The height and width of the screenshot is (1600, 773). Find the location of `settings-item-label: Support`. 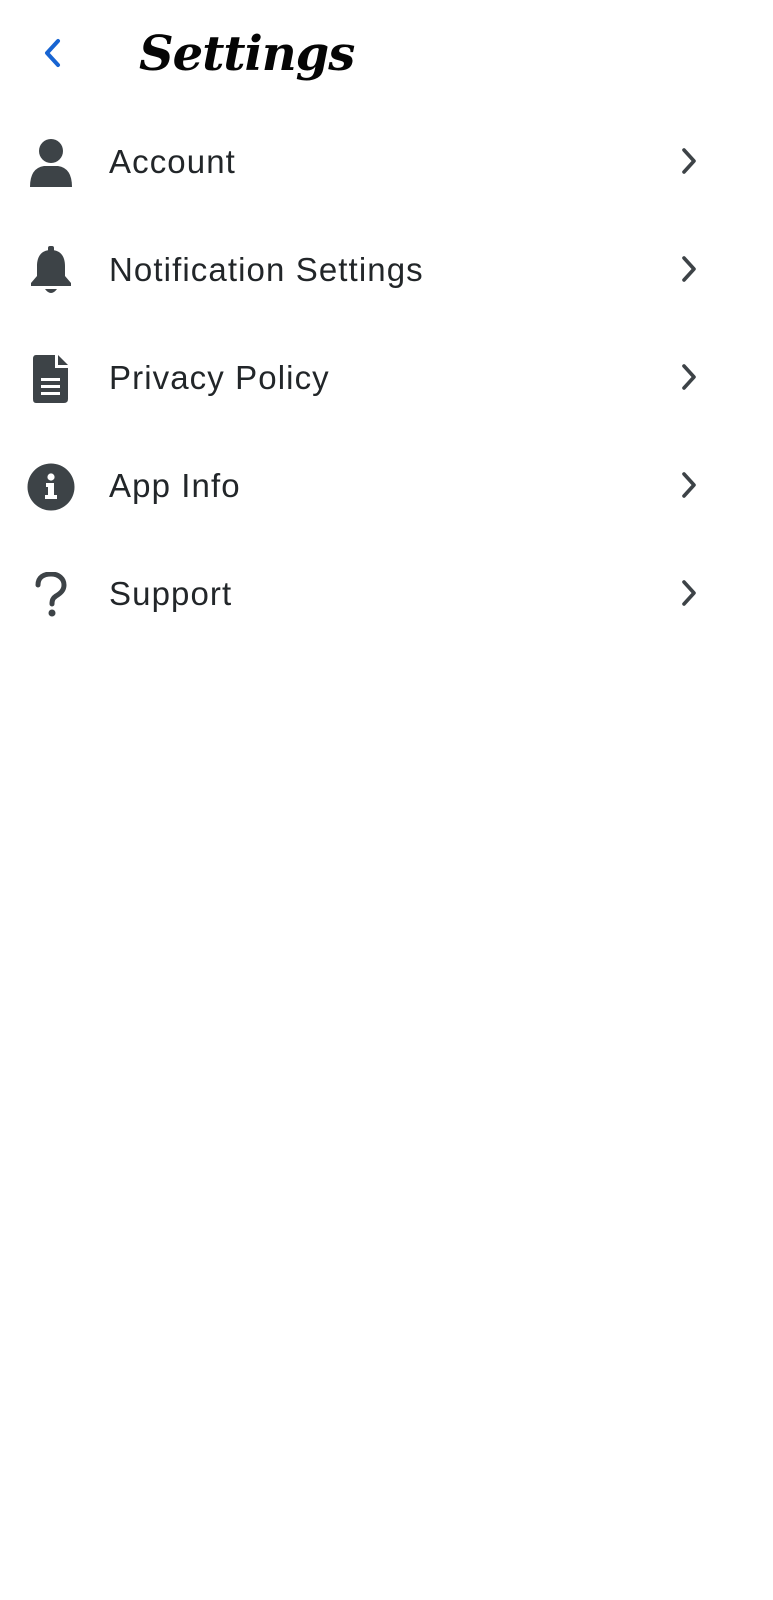

settings-item-label: Support is located at coordinates (171, 593).